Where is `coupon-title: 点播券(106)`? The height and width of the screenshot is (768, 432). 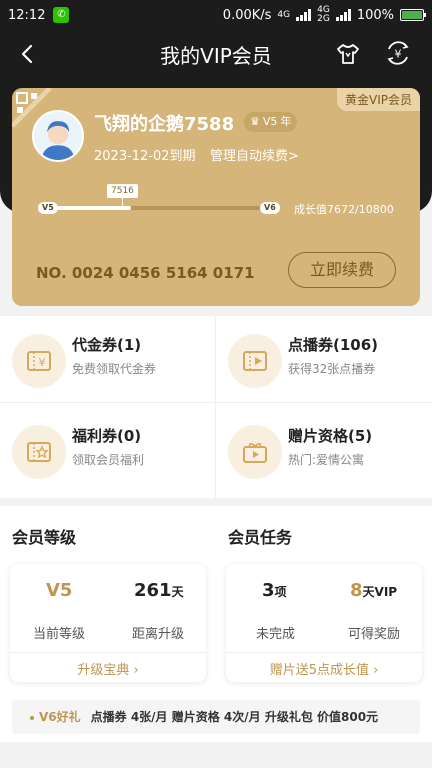 coupon-title: 点播券(106) is located at coordinates (333, 345).